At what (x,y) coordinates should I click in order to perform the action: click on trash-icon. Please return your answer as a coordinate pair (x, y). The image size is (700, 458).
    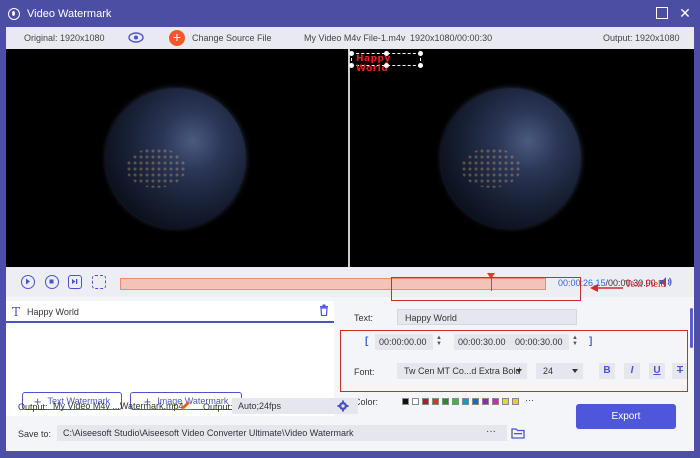
    Looking at the image, I should click on (324, 310).